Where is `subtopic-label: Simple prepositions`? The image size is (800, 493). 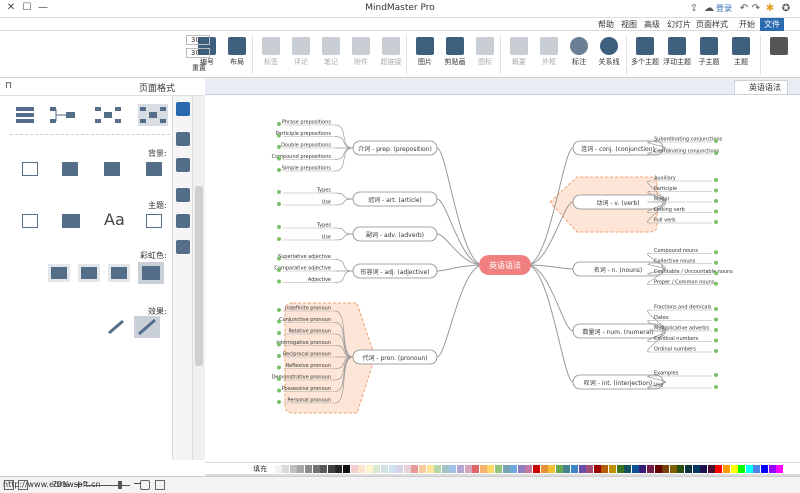 subtopic-label: Simple prepositions is located at coordinates (307, 169).